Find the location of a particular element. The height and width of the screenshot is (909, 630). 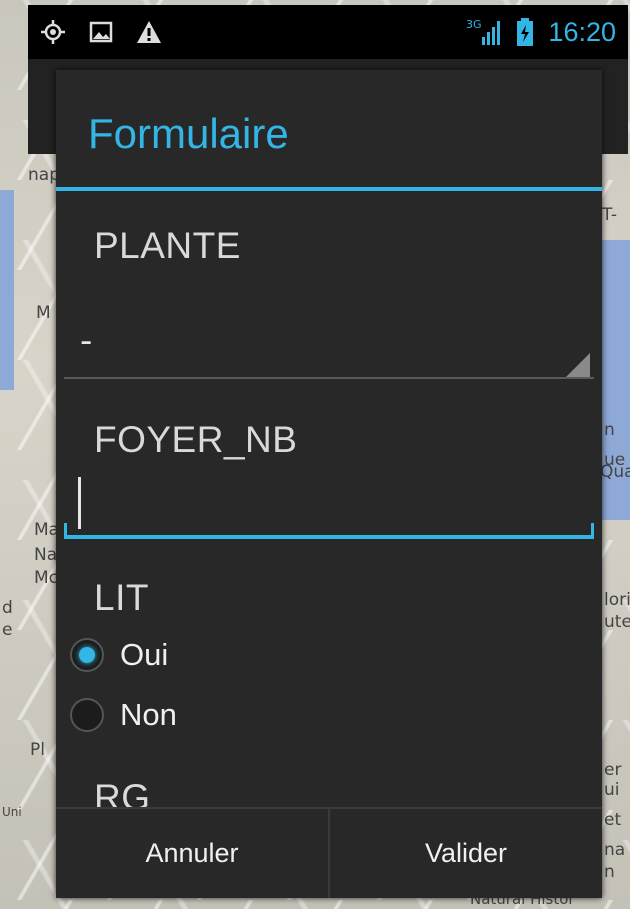

radio-label: Non is located at coordinates (148, 714).